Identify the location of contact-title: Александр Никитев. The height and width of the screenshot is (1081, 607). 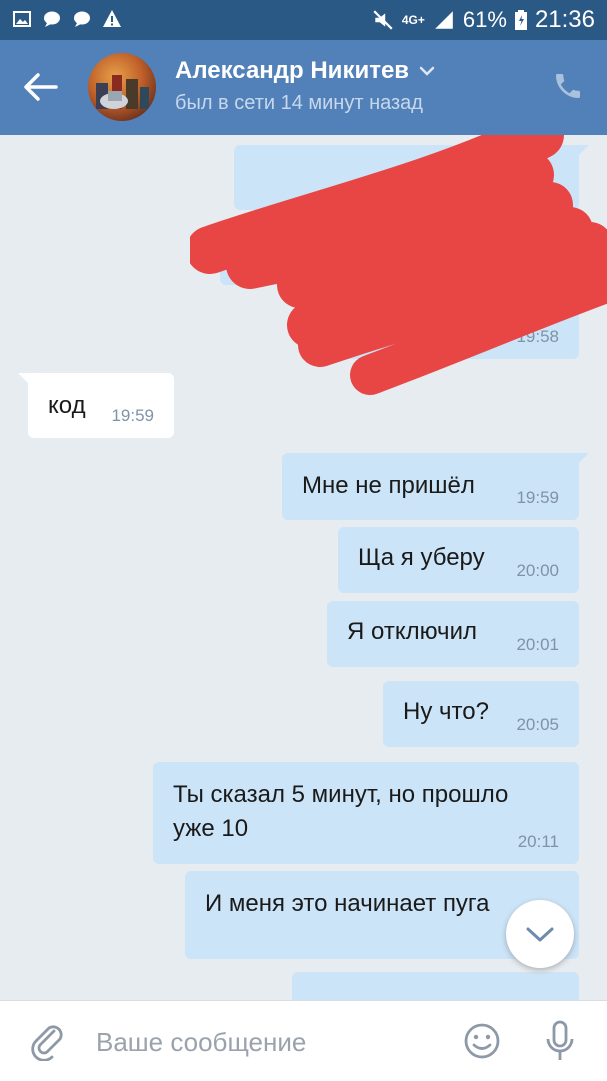
(305, 71).